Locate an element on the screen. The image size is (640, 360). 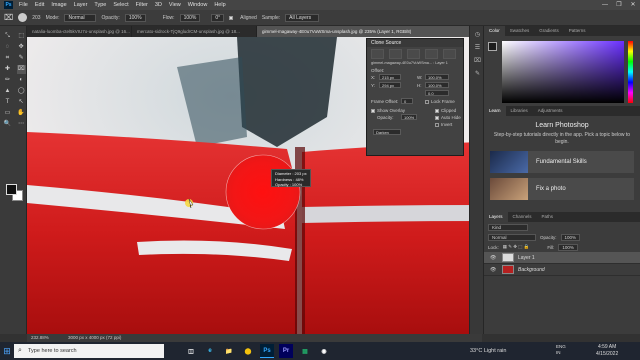
menu-help: Help is located at coordinates (219, 5).